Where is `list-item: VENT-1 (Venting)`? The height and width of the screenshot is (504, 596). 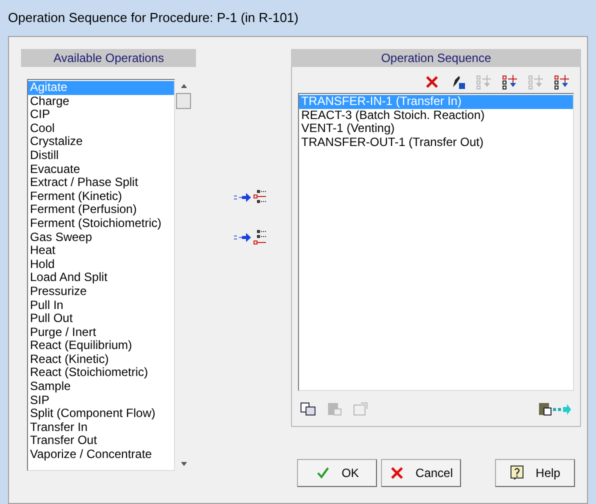
list-item: VENT-1 (Venting) is located at coordinates (436, 129).